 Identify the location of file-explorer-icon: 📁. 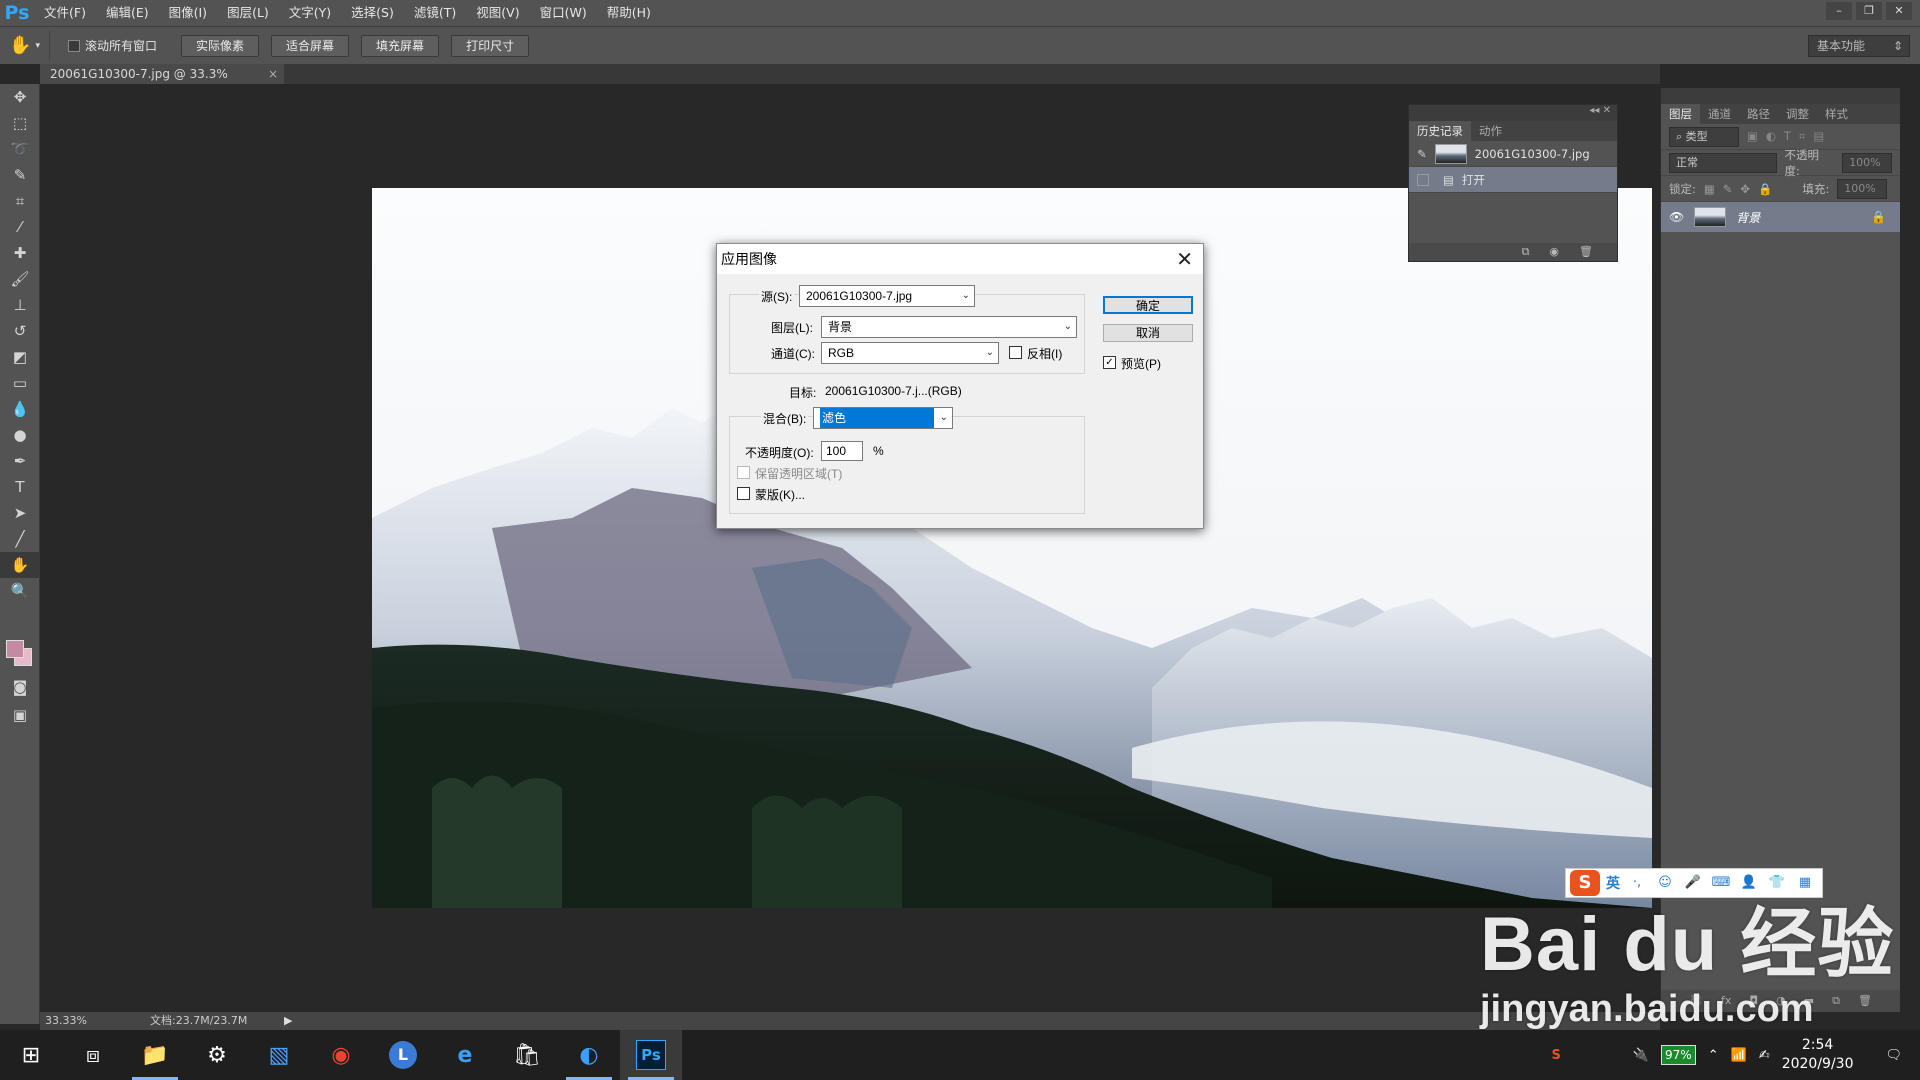
(155, 1055).